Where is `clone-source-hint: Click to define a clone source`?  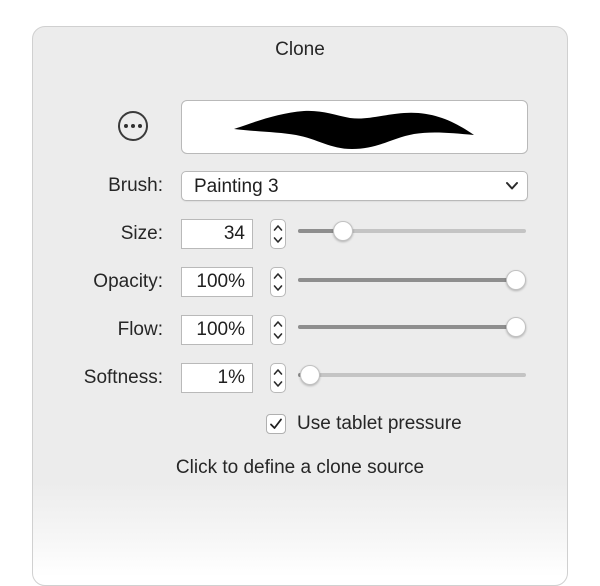
clone-source-hint: Click to define a clone source is located at coordinates (300, 467).